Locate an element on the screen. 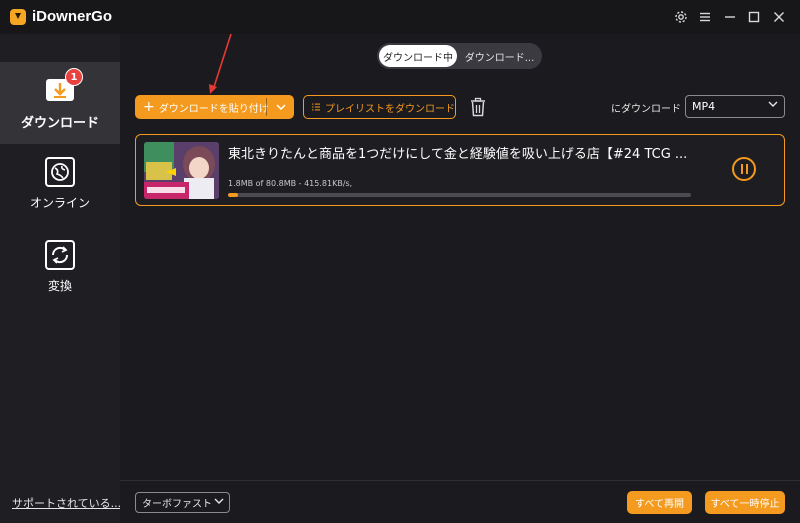  sidebar-item-label: ダウンロード is located at coordinates (59, 123).